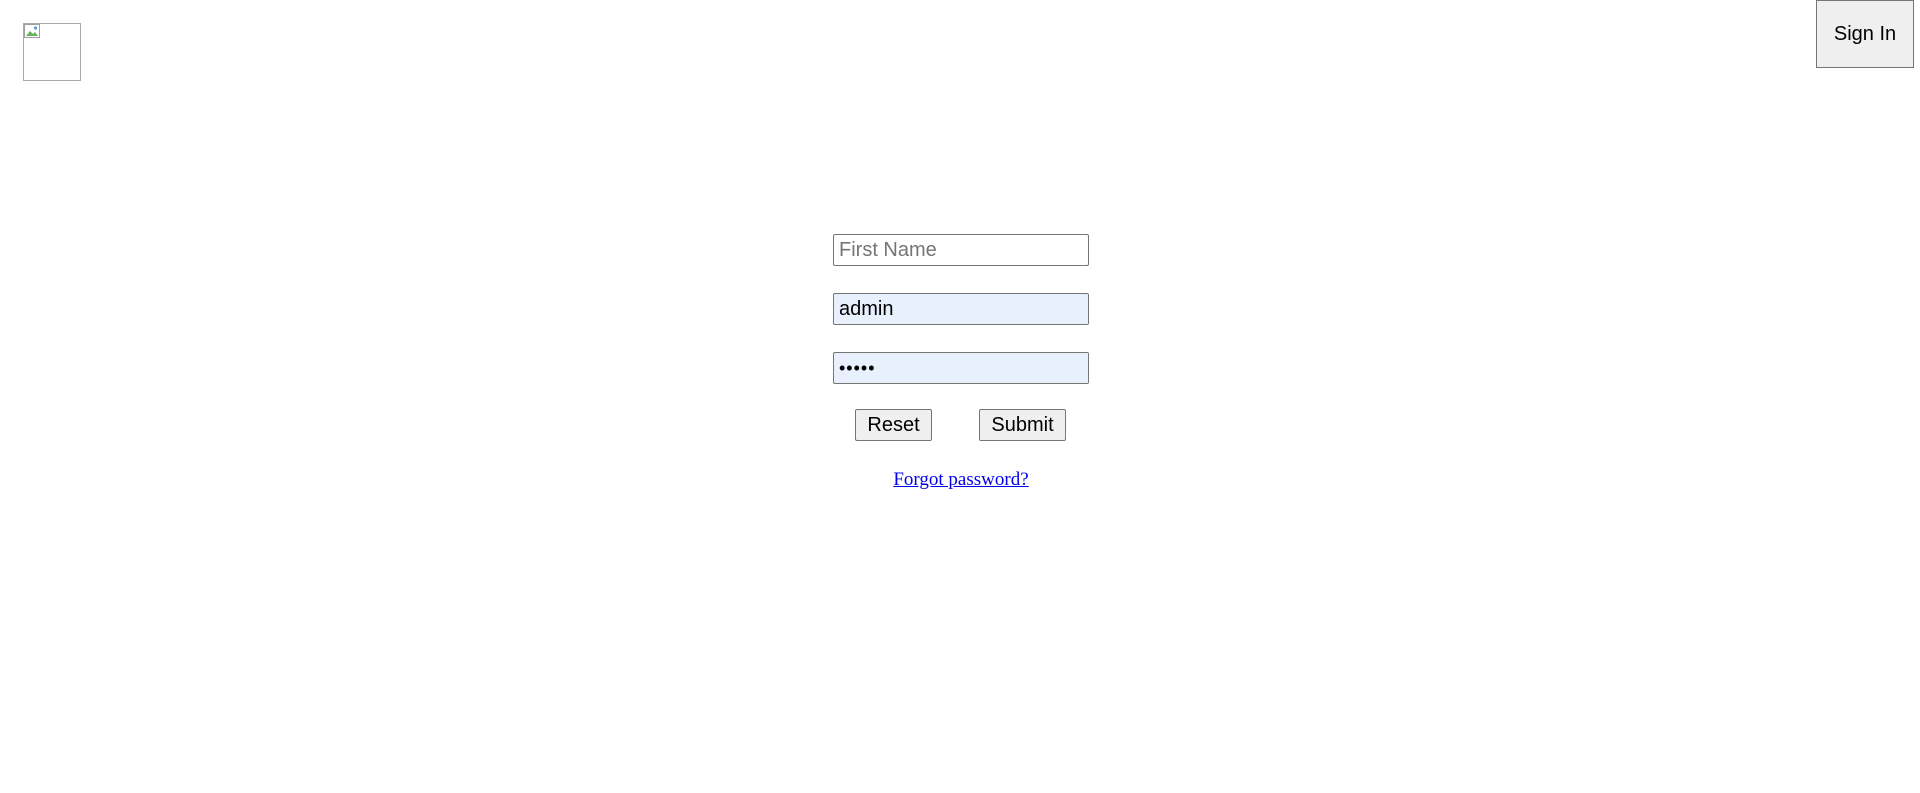 This screenshot has width=1920, height=793. What do you see at coordinates (893, 425) in the screenshot?
I see `reset-button: Reset` at bounding box center [893, 425].